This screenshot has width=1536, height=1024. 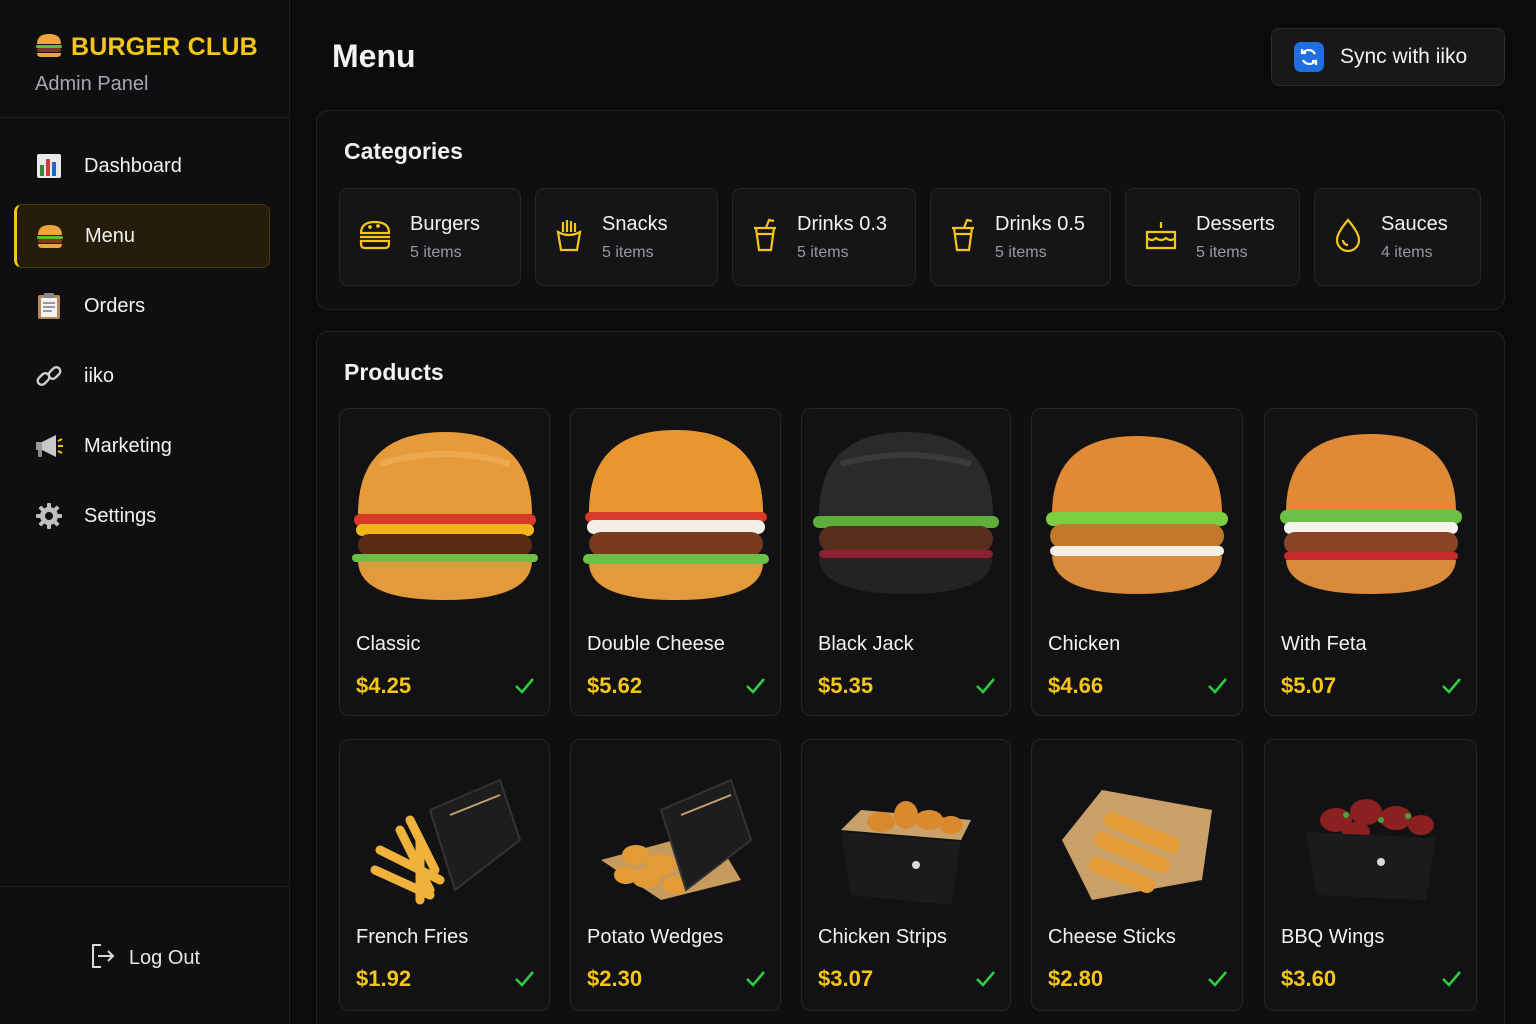 What do you see at coordinates (675, 840) in the screenshot?
I see `wedges-photo` at bounding box center [675, 840].